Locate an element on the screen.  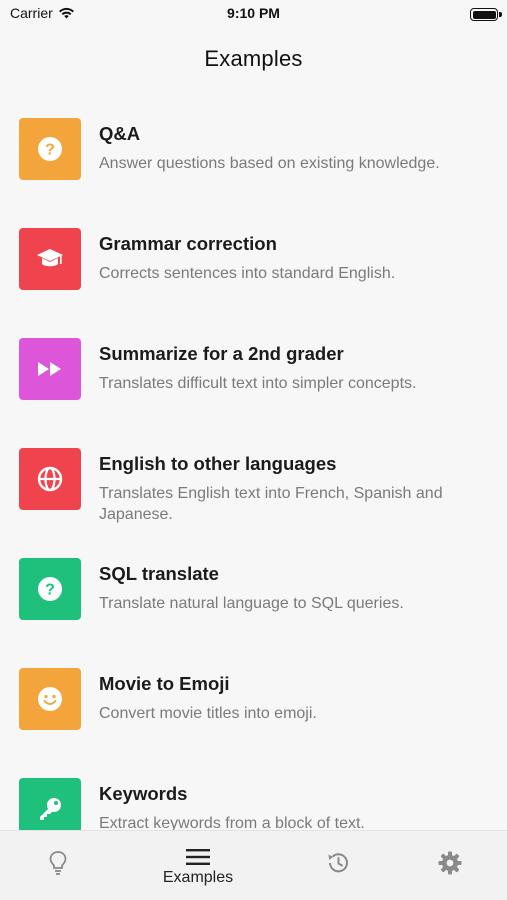
globe-icon is located at coordinates (50, 479).